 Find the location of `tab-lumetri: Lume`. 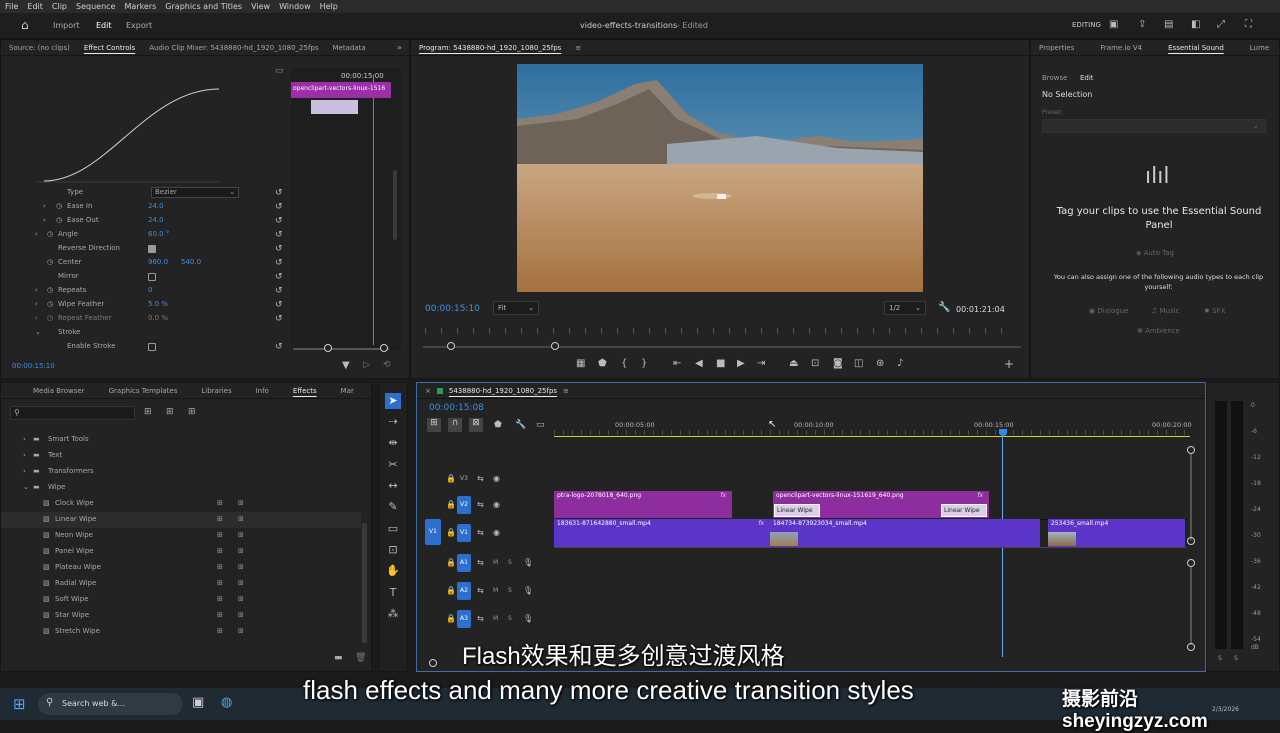

tab-lumetri: Lume is located at coordinates (1259, 48).